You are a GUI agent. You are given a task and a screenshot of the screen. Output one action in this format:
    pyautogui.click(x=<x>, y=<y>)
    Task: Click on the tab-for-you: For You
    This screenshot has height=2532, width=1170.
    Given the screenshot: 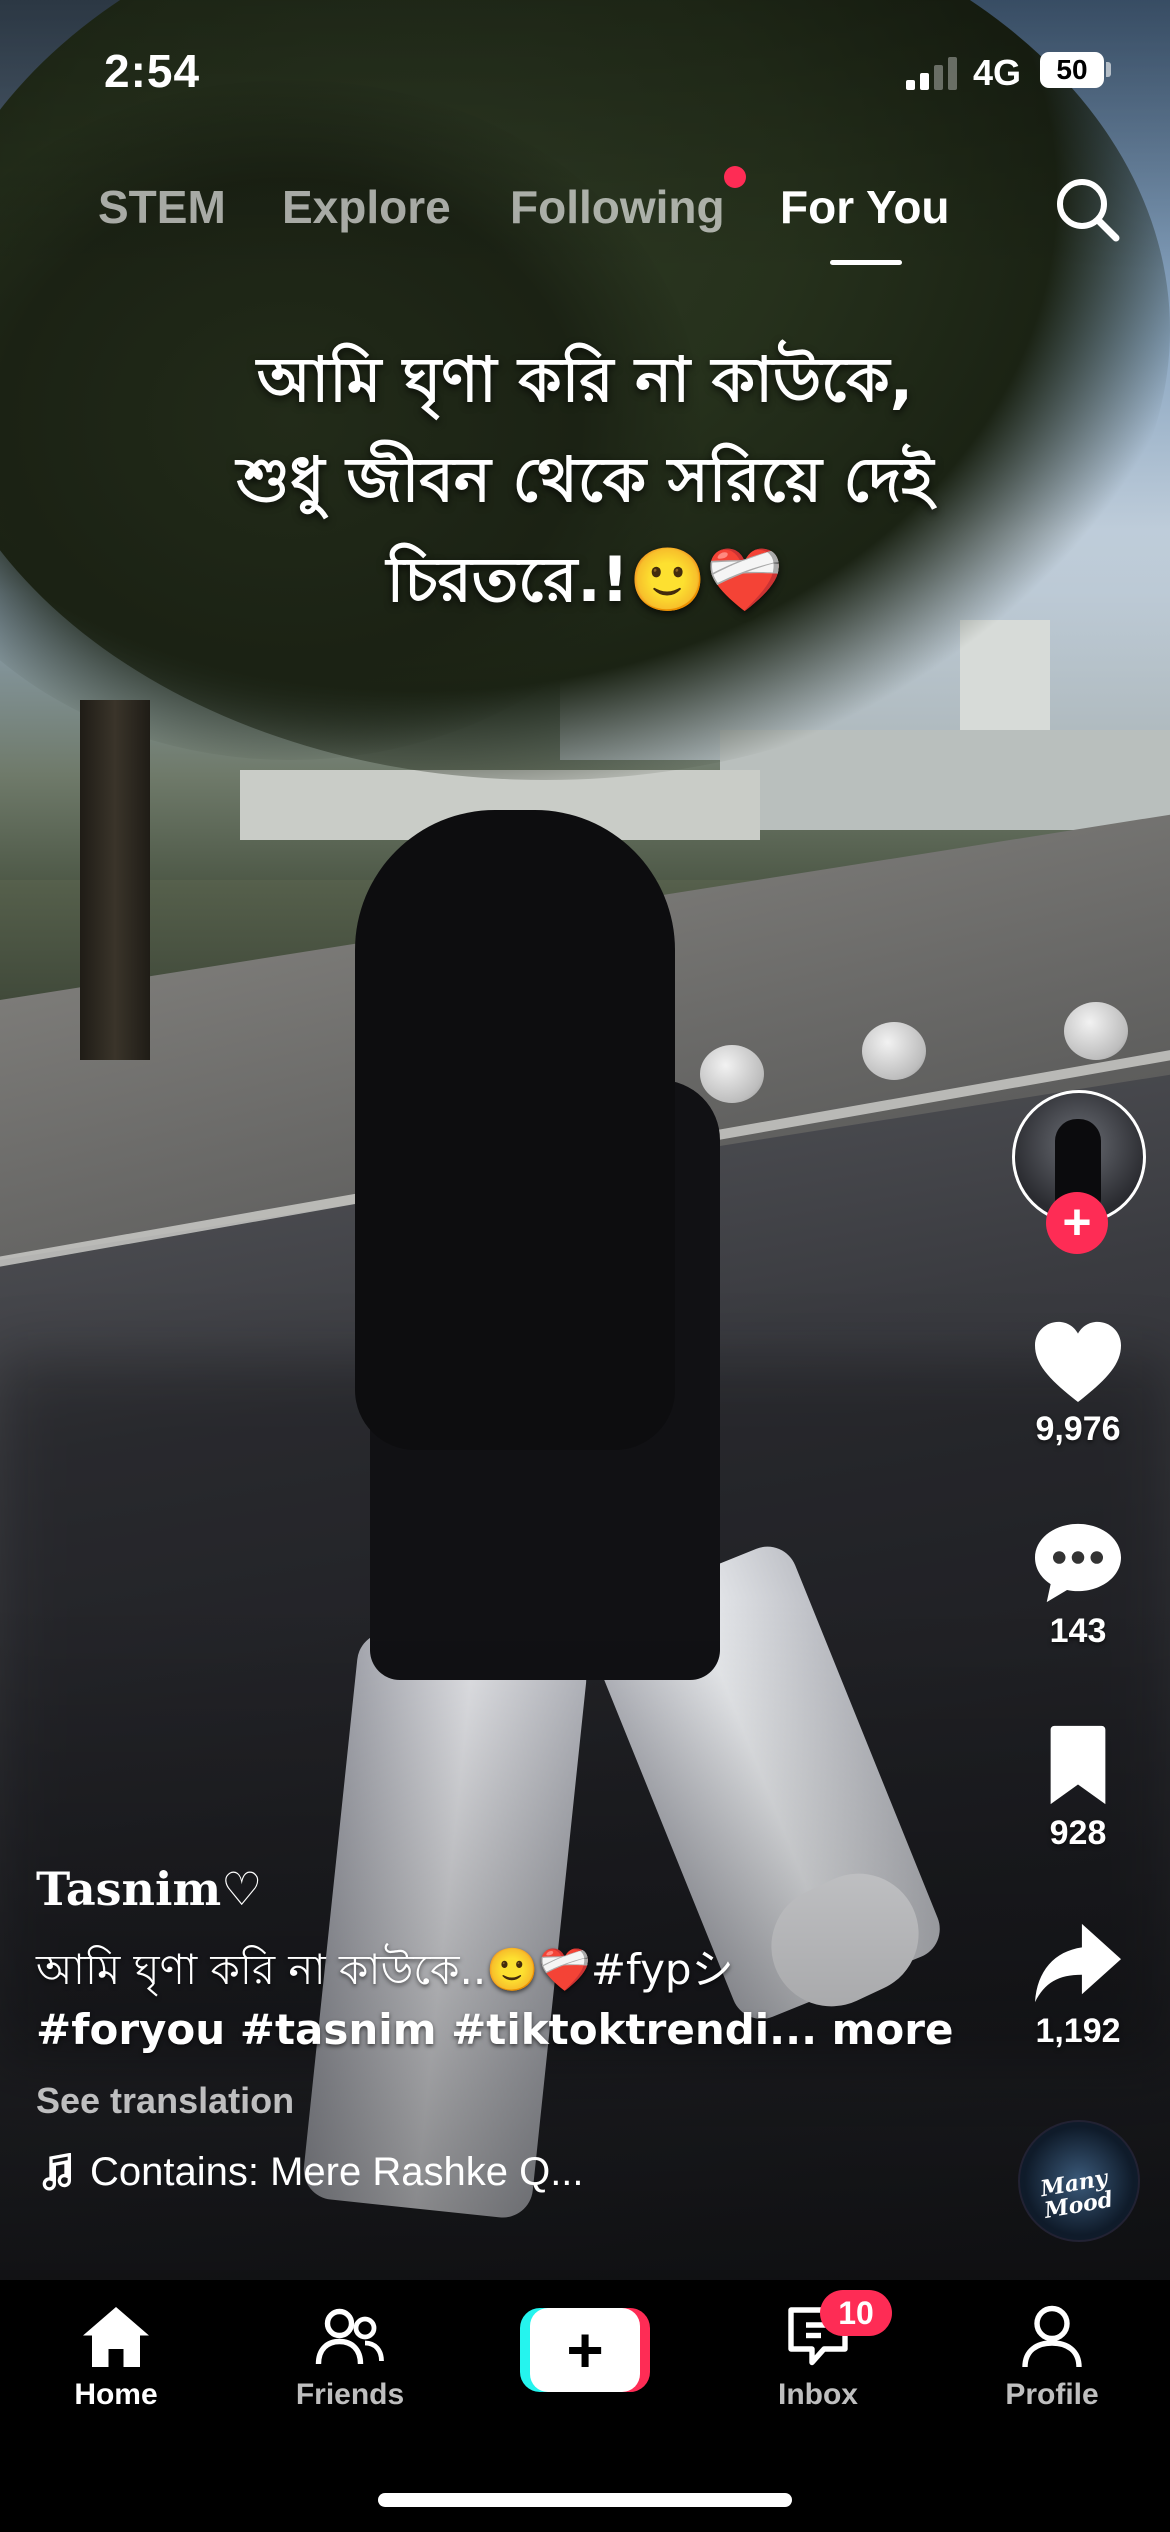 What is the action you would take?
    pyautogui.click(x=865, y=207)
    